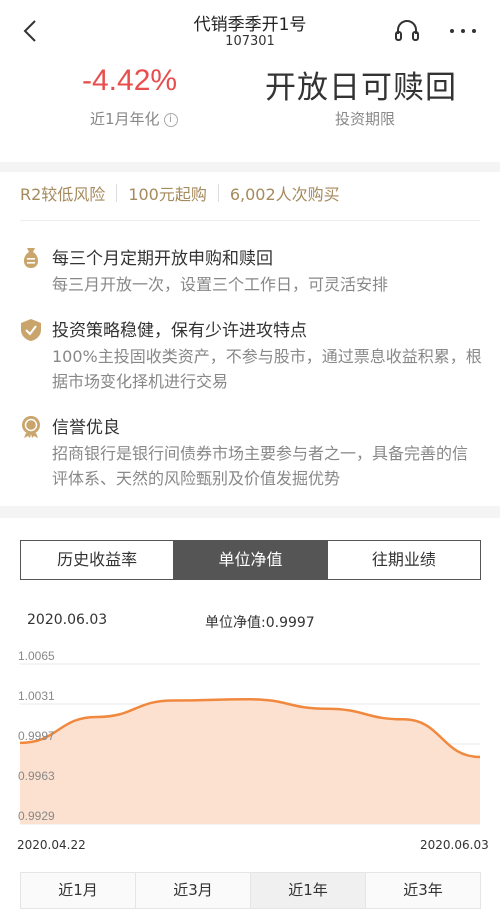  What do you see at coordinates (86, 428) in the screenshot?
I see `feature-title: 信誉优良` at bounding box center [86, 428].